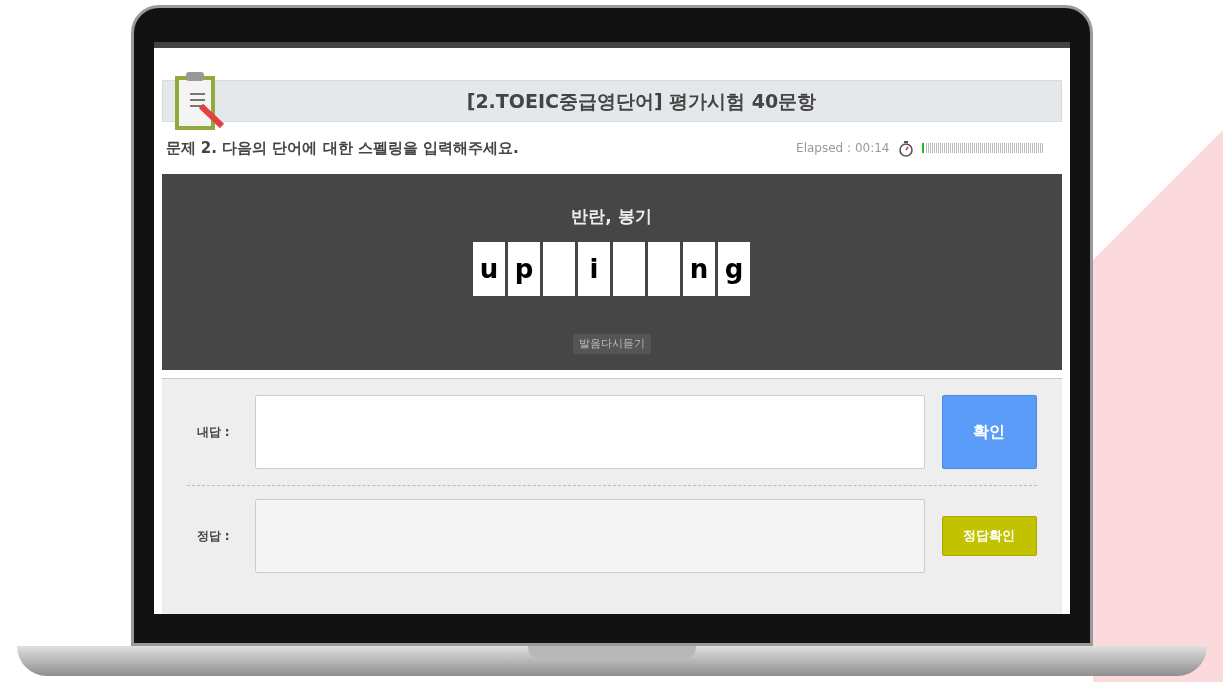 The height and width of the screenshot is (682, 1223). I want to click on letter-tile: p, so click(524, 268).